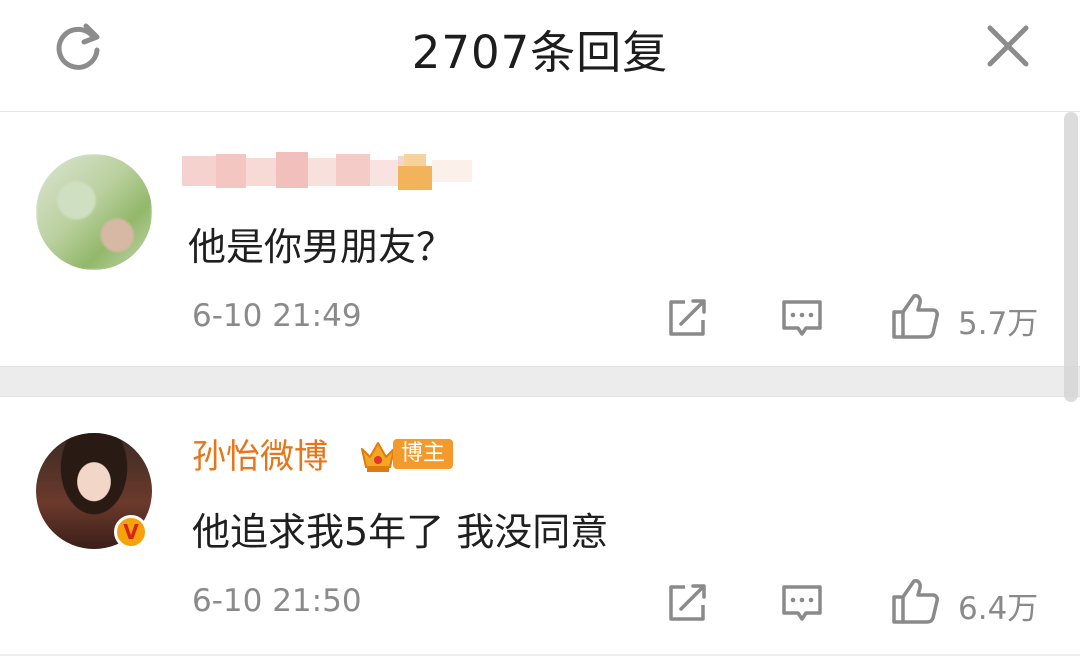  What do you see at coordinates (400, 532) in the screenshot?
I see `comment-text: 他追求我5年了 我没同意` at bounding box center [400, 532].